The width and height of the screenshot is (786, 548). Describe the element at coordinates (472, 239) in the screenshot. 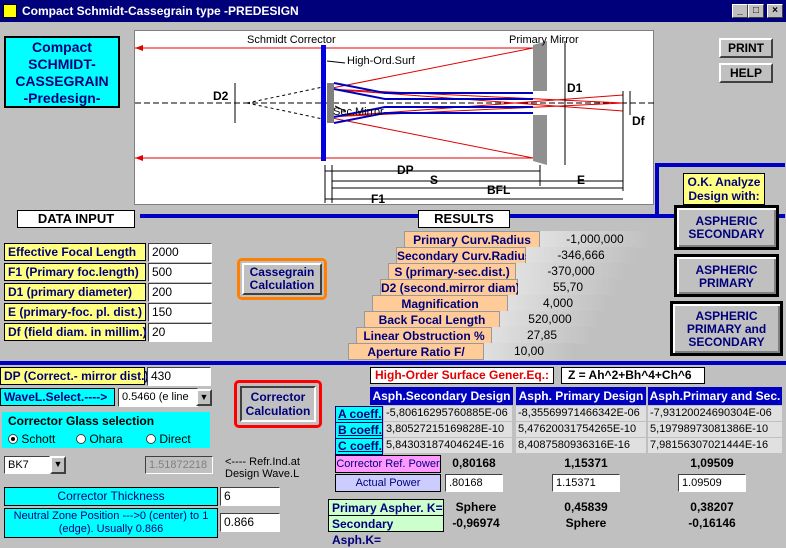

I see `result-label-0: Primary Curv.Radius` at that location.